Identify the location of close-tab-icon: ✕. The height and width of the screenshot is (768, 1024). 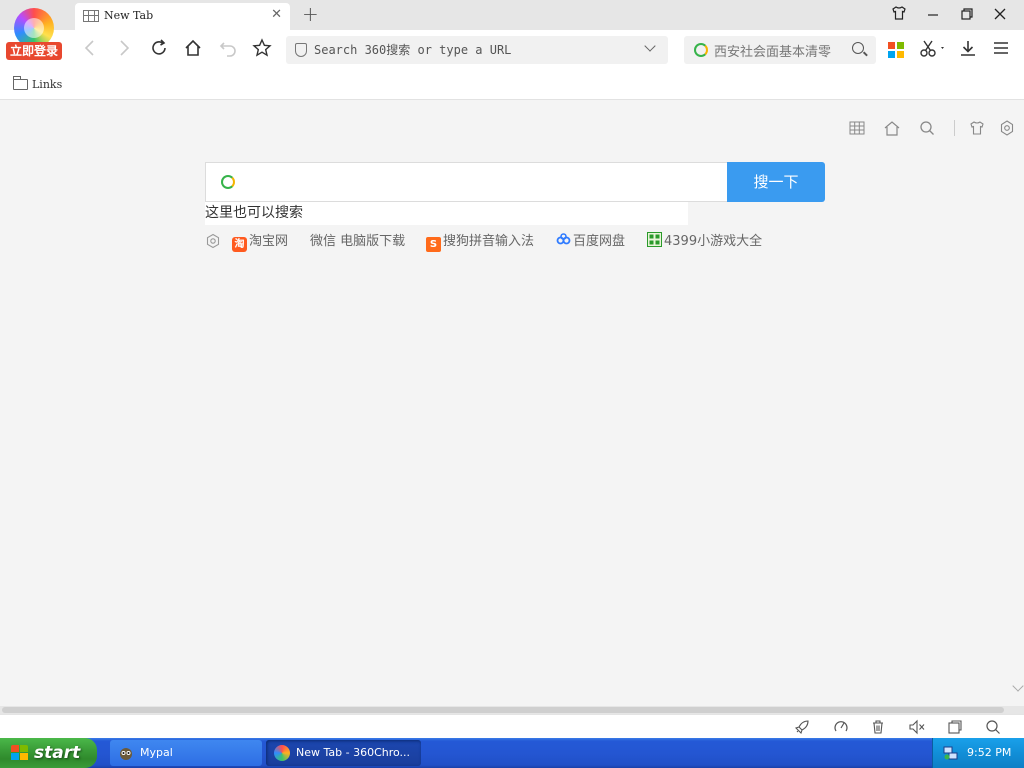
(276, 14).